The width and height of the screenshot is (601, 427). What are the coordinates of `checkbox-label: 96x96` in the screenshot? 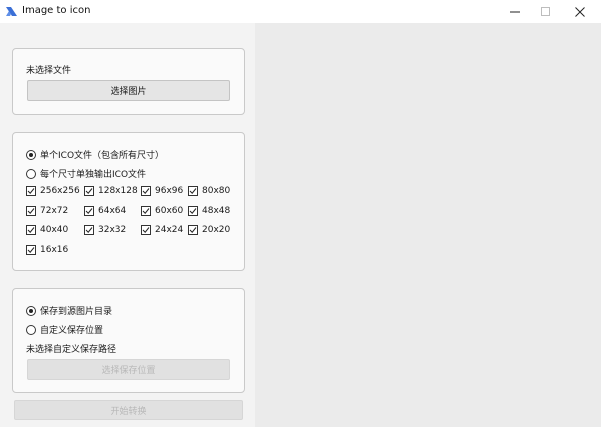 It's located at (169, 191).